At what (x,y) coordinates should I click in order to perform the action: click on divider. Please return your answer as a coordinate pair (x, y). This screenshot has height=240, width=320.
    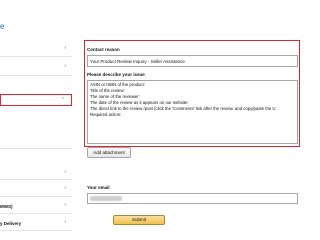
    Looking at the image, I should click on (36, 148).